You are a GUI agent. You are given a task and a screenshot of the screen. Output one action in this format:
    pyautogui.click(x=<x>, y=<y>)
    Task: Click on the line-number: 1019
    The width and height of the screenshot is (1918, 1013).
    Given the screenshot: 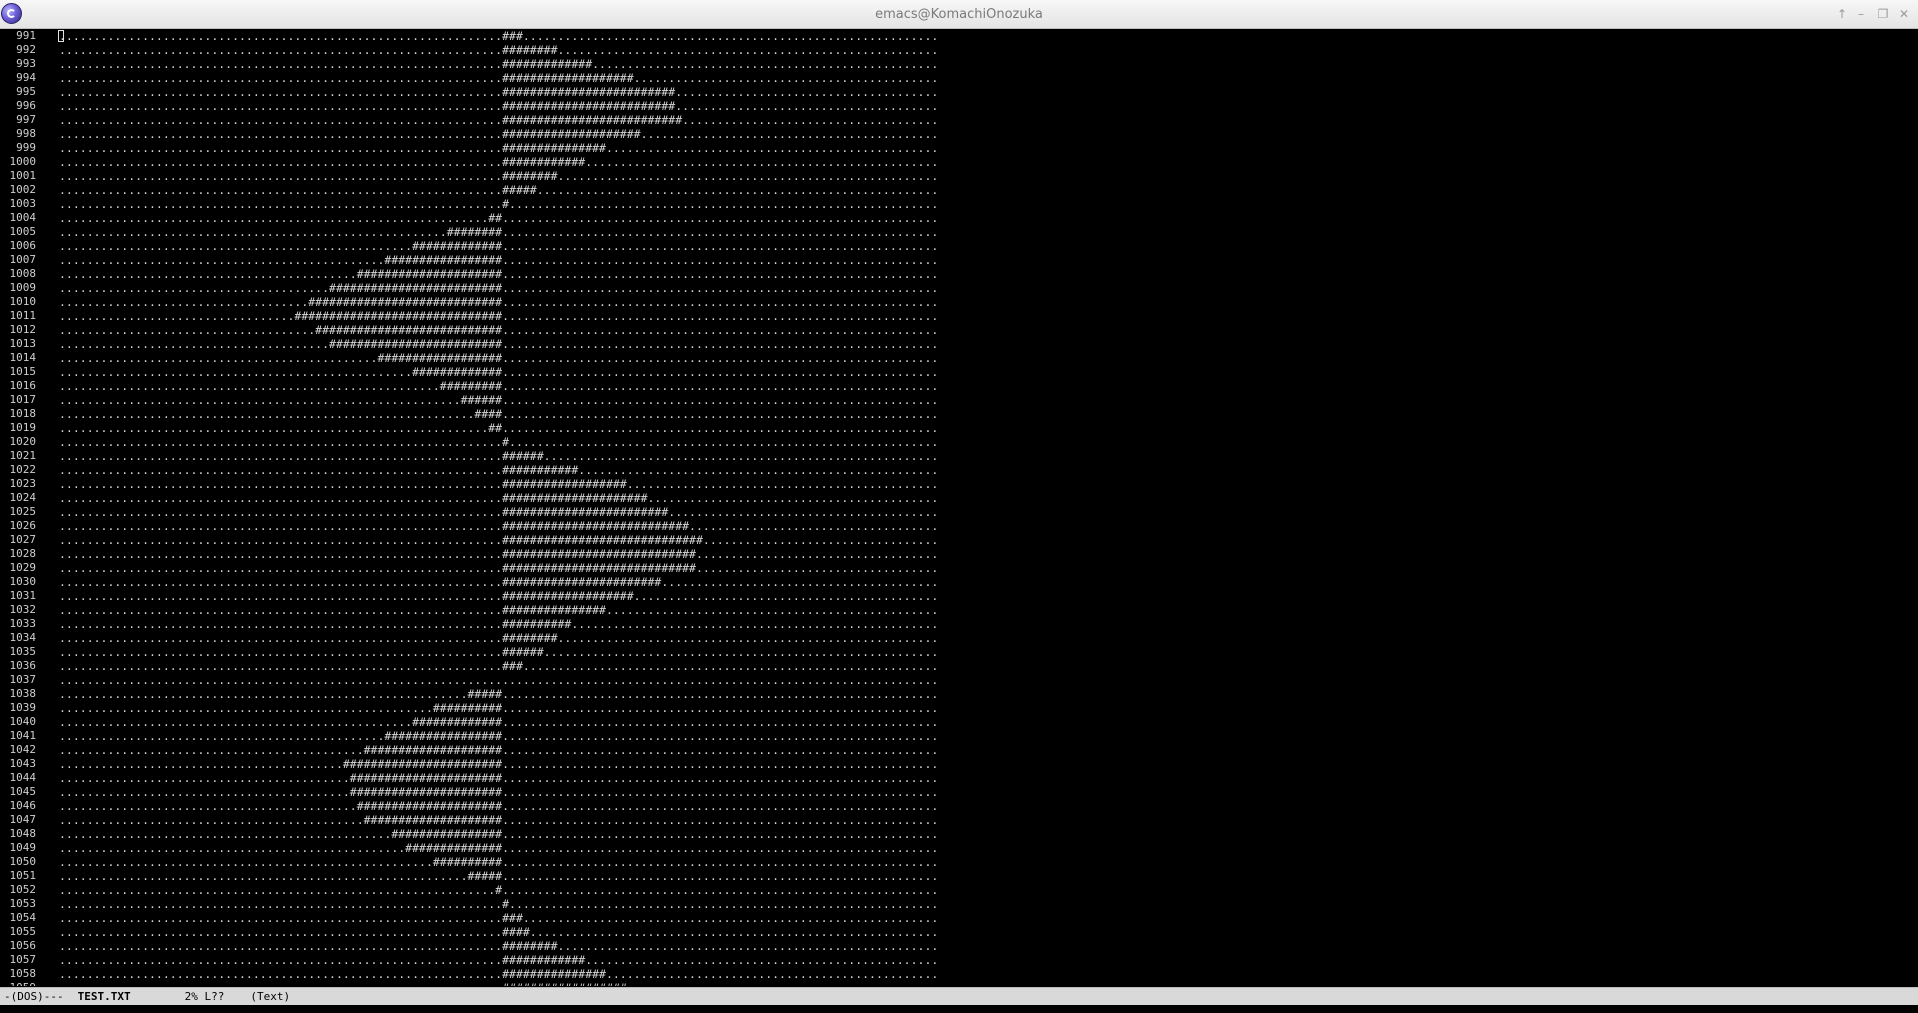 What is the action you would take?
    pyautogui.click(x=23, y=427)
    